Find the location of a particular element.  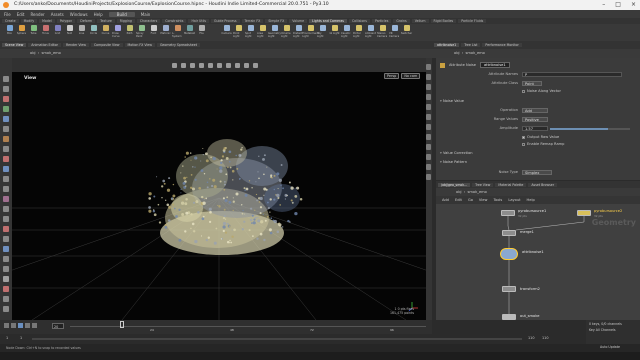

light-tool-area-light: Area Light is located at coordinates (262, 31).